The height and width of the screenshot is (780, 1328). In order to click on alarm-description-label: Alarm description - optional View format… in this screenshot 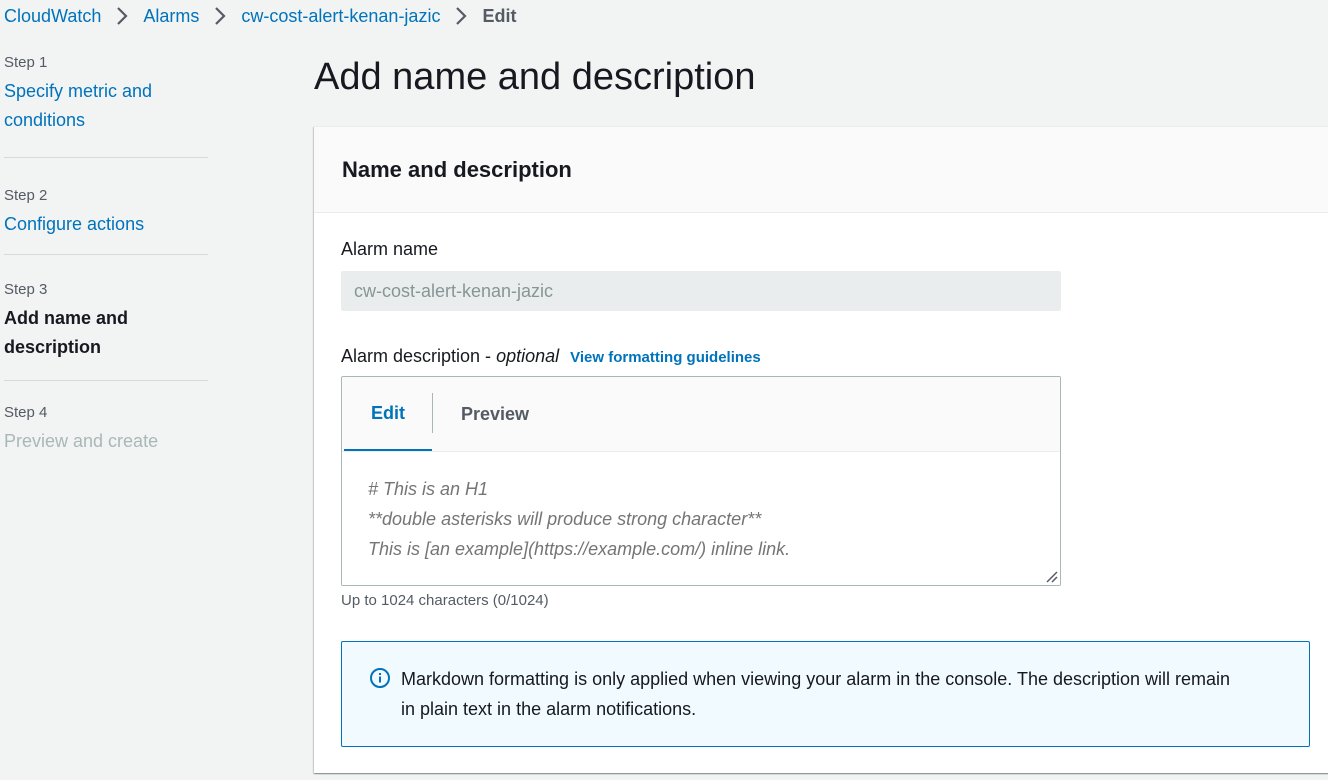, I will do `click(551, 356)`.